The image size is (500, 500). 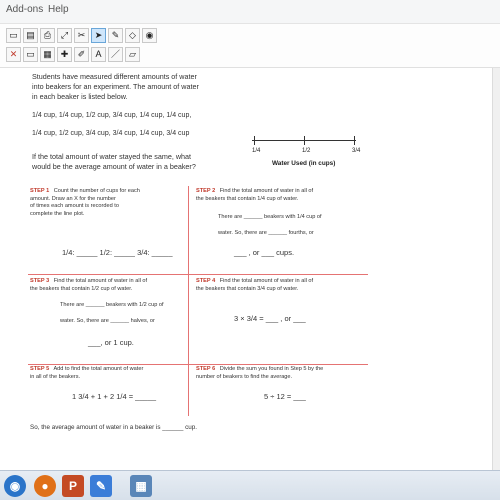 What do you see at coordinates (47, 35) in the screenshot?
I see `print-icon: ⎙` at bounding box center [47, 35].